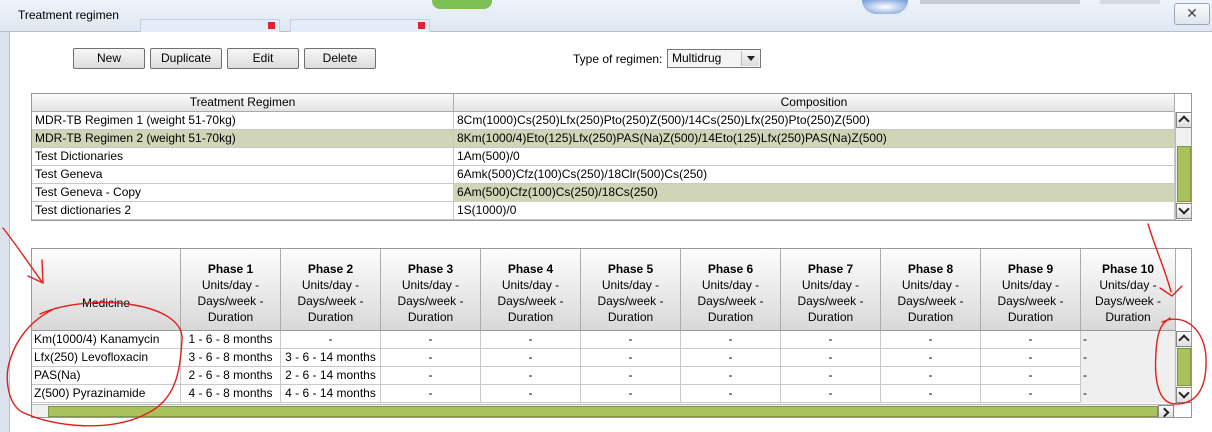 Image resolution: width=1212 pixels, height=432 pixels. Describe the element at coordinates (210, 25) in the screenshot. I see `background-tab` at that location.